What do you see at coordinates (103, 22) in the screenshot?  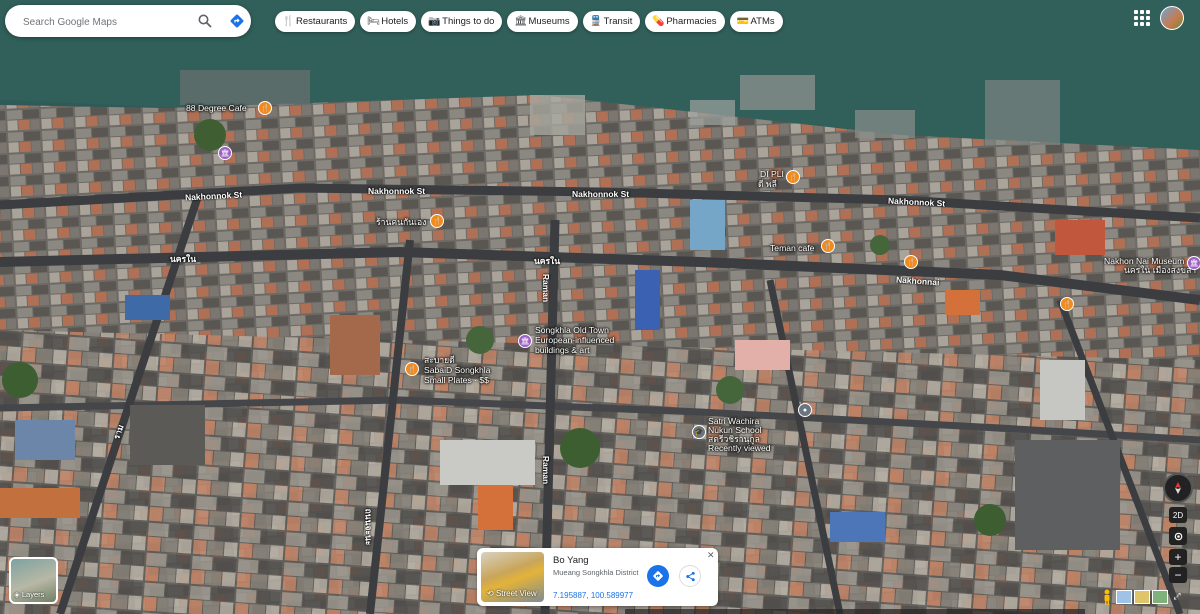 I see `search-input` at bounding box center [103, 22].